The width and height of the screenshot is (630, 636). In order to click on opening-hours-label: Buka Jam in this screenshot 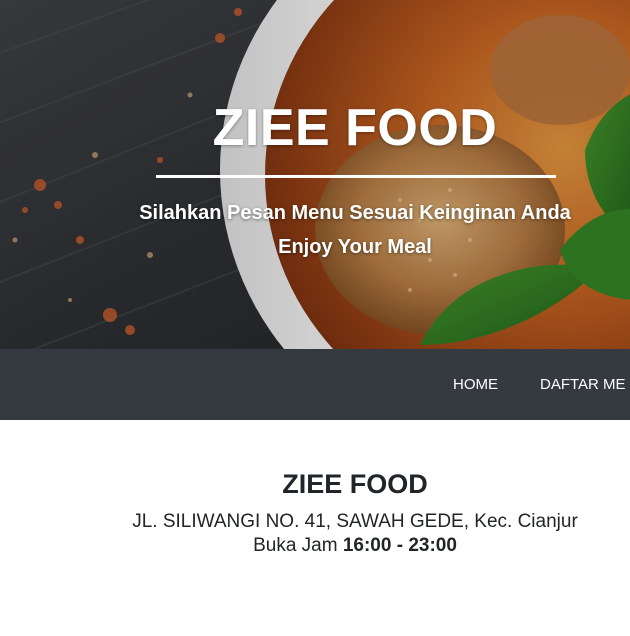, I will do `click(298, 545)`.